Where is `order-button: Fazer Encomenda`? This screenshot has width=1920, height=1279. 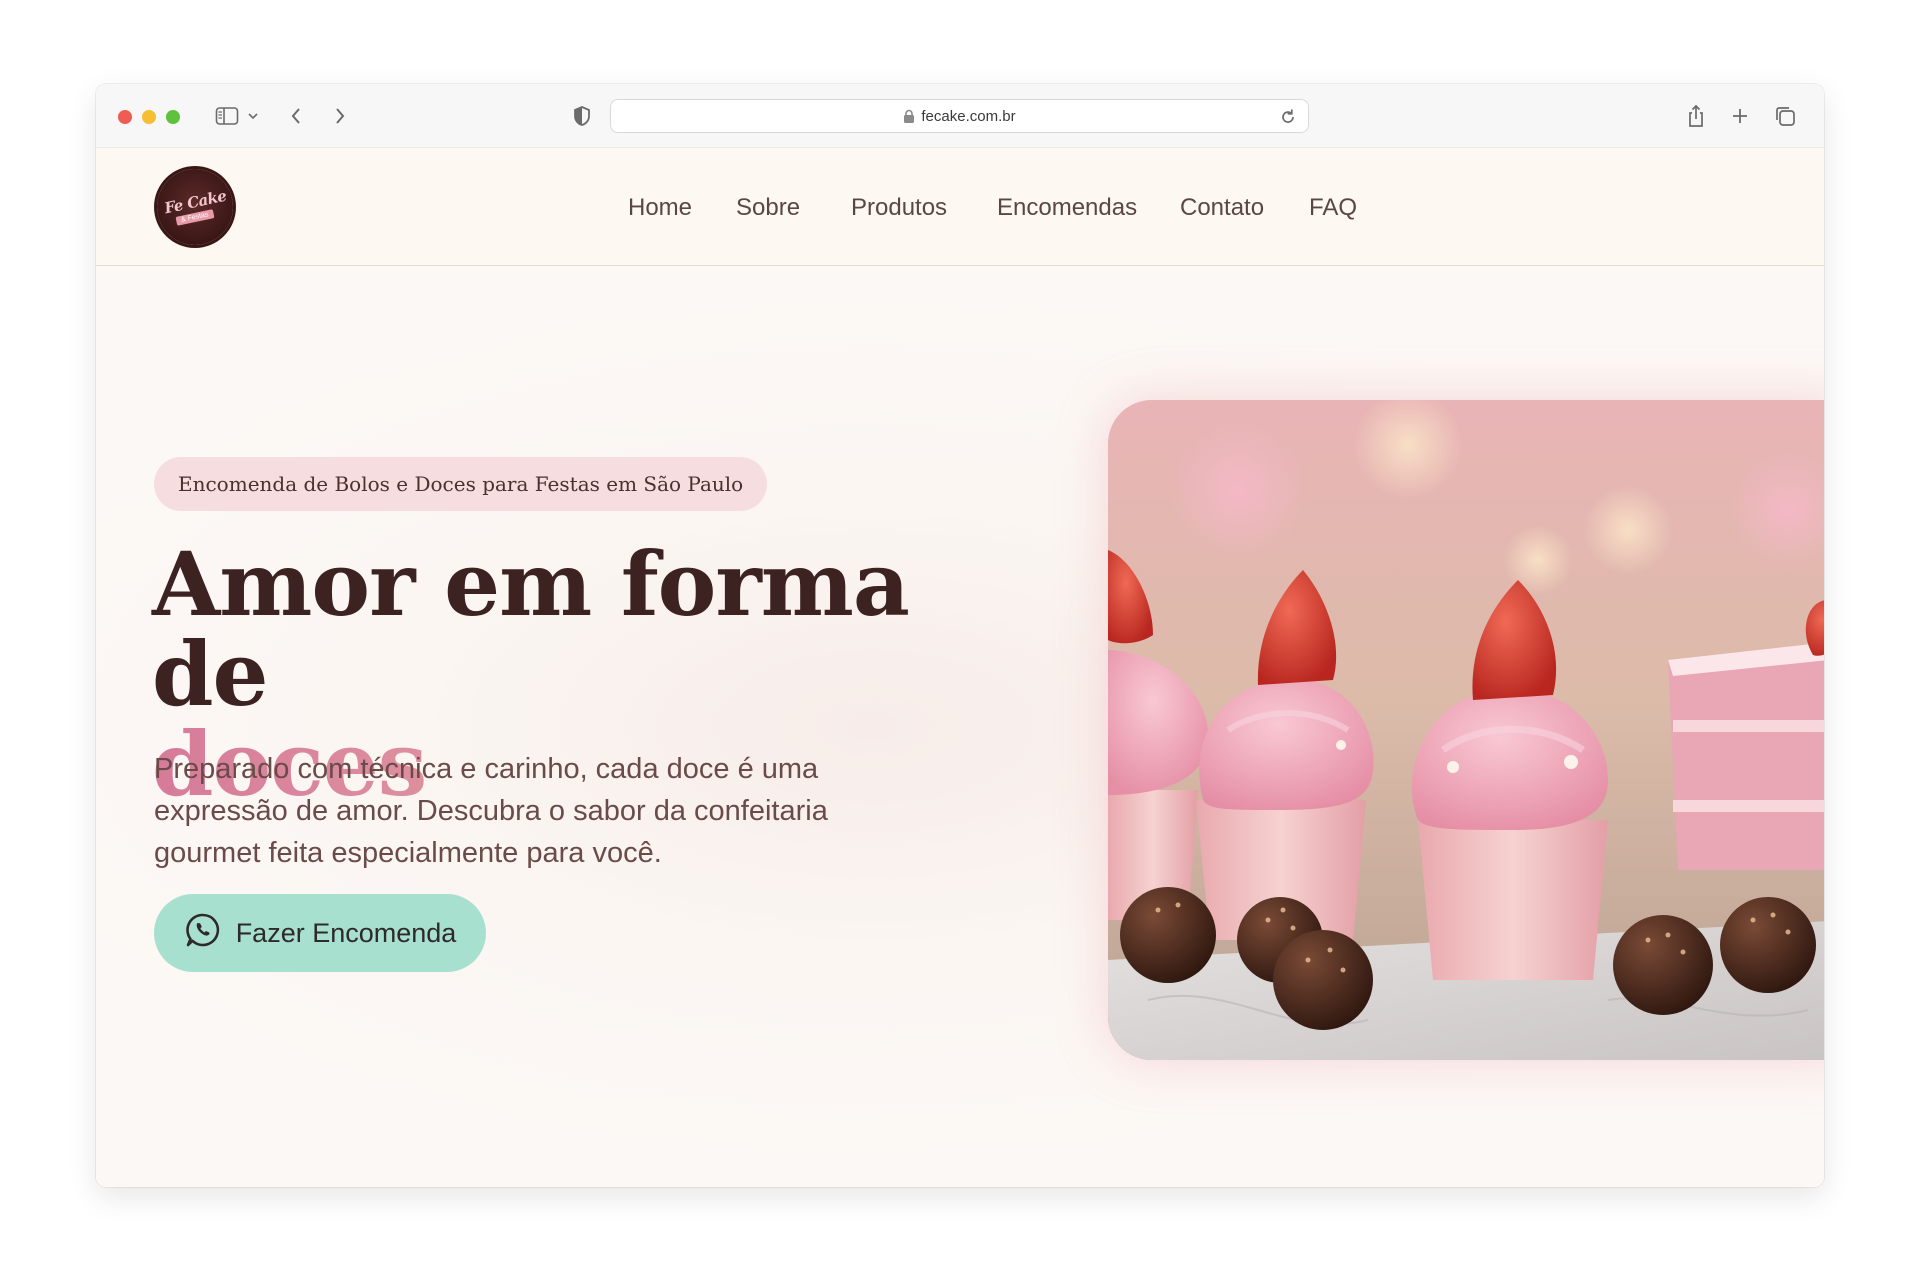
order-button: Fazer Encomenda is located at coordinates (320, 933).